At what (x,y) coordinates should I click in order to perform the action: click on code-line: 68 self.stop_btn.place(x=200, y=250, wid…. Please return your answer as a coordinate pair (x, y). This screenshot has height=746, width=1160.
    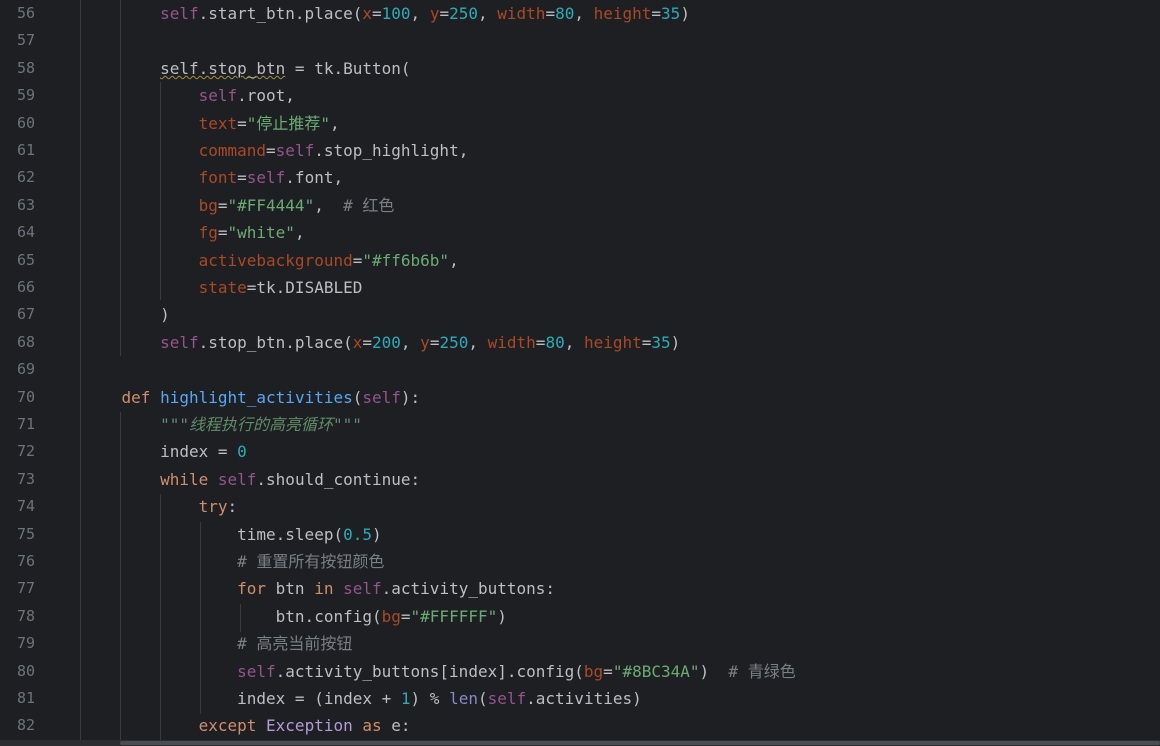
    Looking at the image, I should click on (580, 342).